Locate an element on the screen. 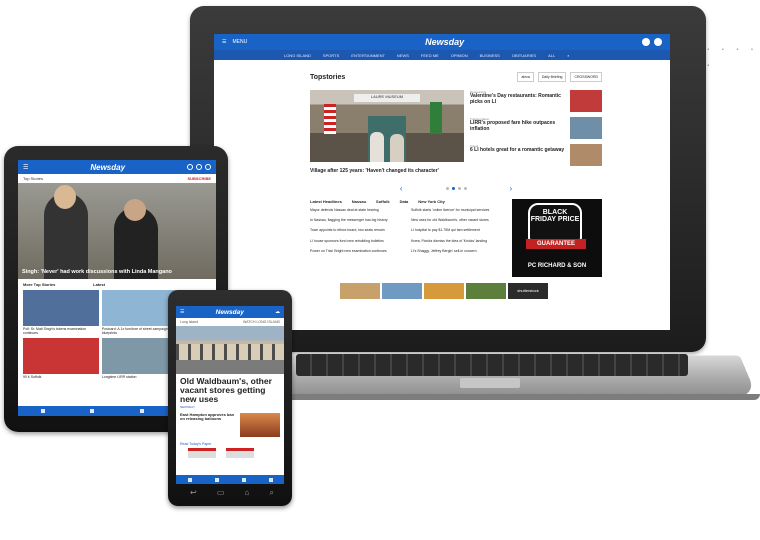  nav-item: SPORTS is located at coordinates (331, 55).